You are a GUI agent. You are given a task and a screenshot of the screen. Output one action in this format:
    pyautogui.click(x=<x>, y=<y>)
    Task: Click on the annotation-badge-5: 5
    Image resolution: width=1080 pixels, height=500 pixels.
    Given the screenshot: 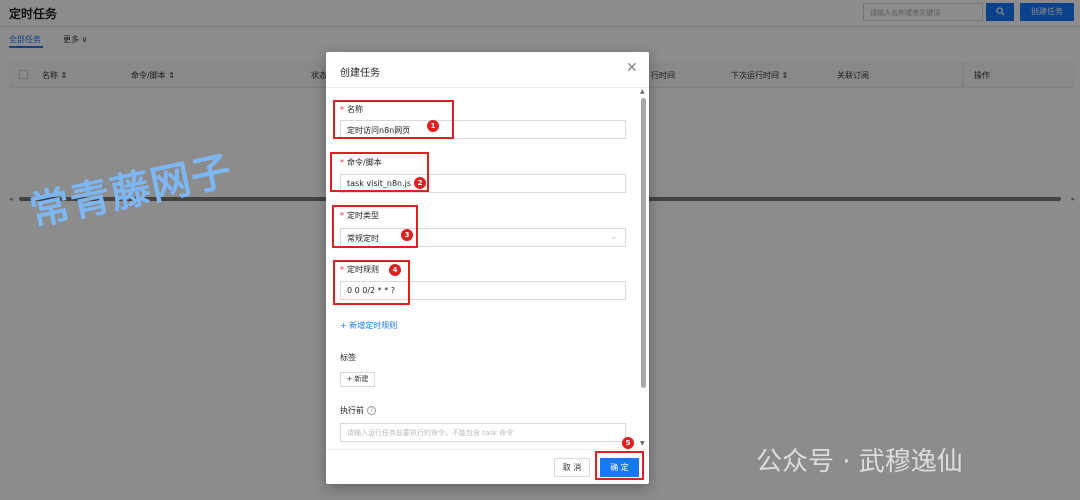 What is the action you would take?
    pyautogui.click(x=628, y=443)
    